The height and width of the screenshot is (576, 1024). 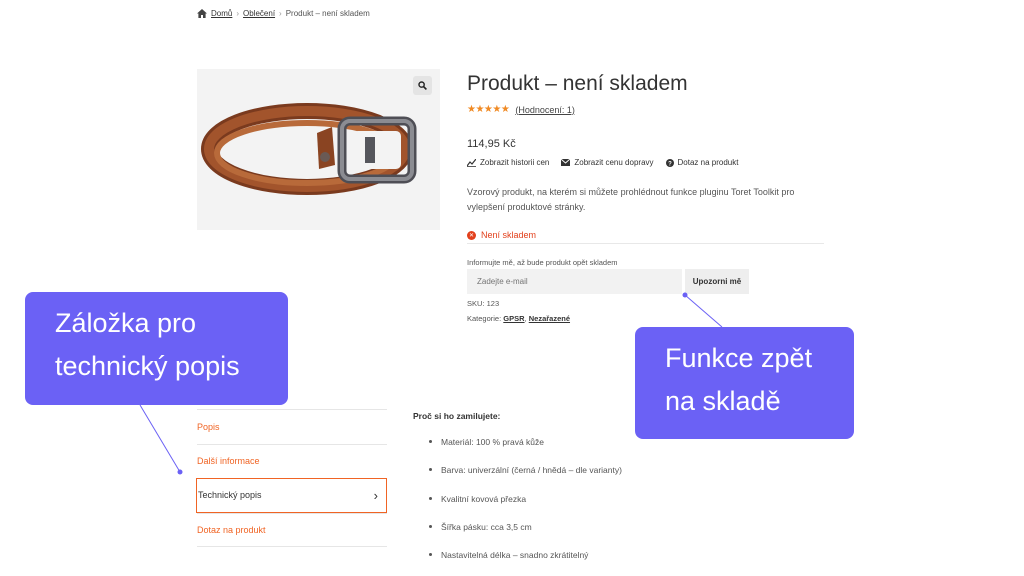 What do you see at coordinates (375, 495) in the screenshot?
I see `chevron-right-icon: ›` at bounding box center [375, 495].